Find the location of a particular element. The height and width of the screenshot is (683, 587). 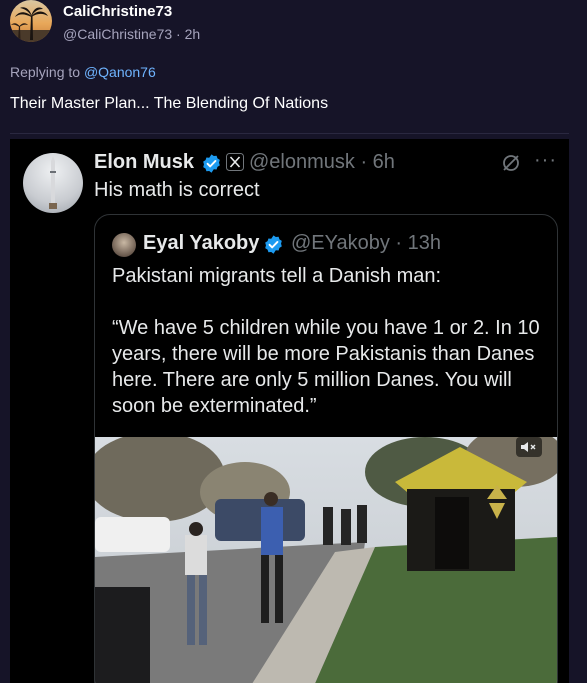

palm-tree-avatar-image is located at coordinates (31, 24).